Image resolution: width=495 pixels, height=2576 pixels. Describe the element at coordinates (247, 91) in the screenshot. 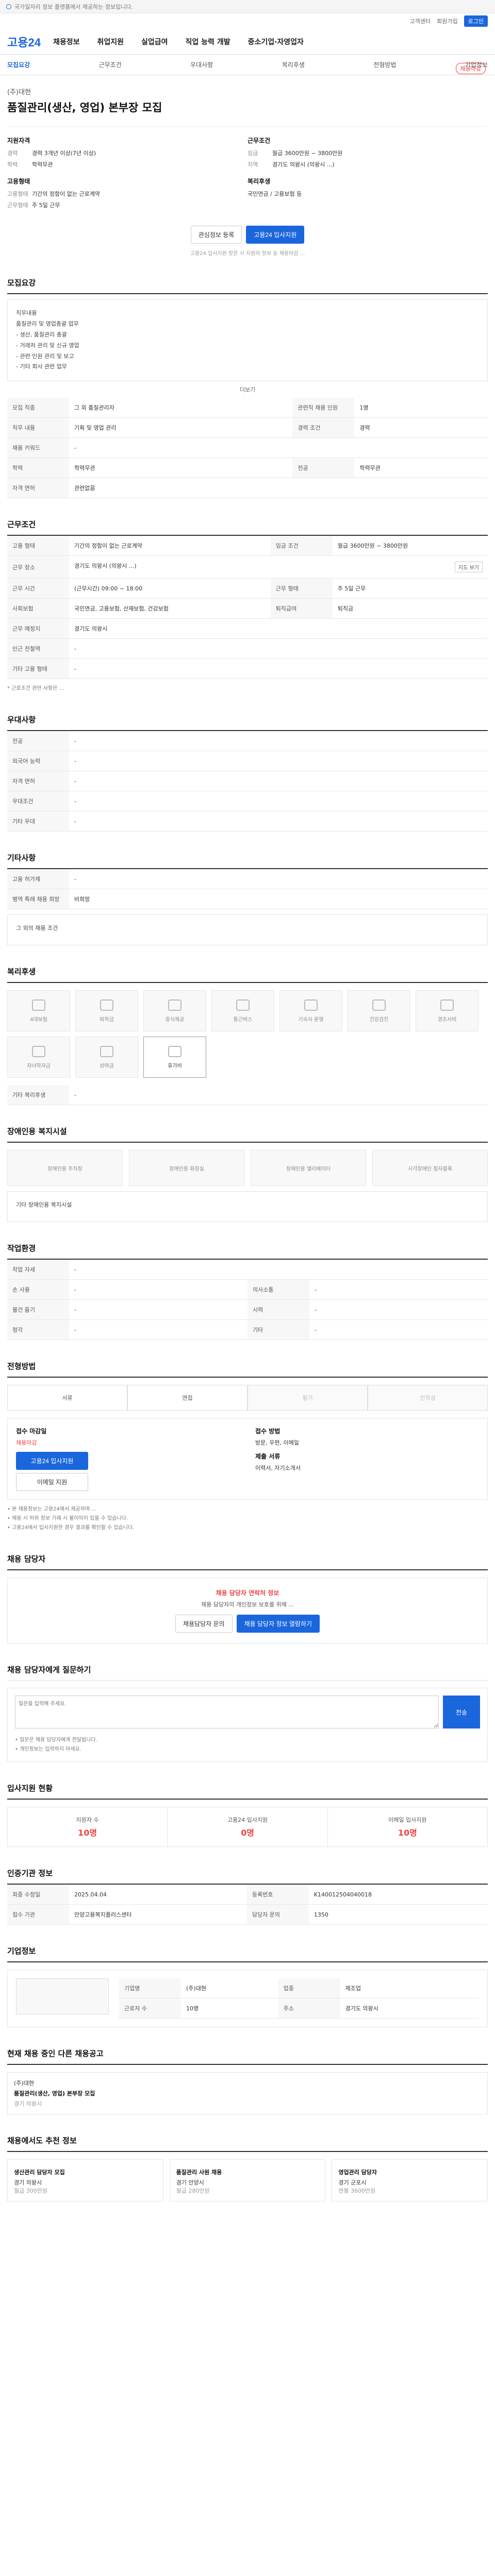

I see `company-name: (주)대현` at that location.